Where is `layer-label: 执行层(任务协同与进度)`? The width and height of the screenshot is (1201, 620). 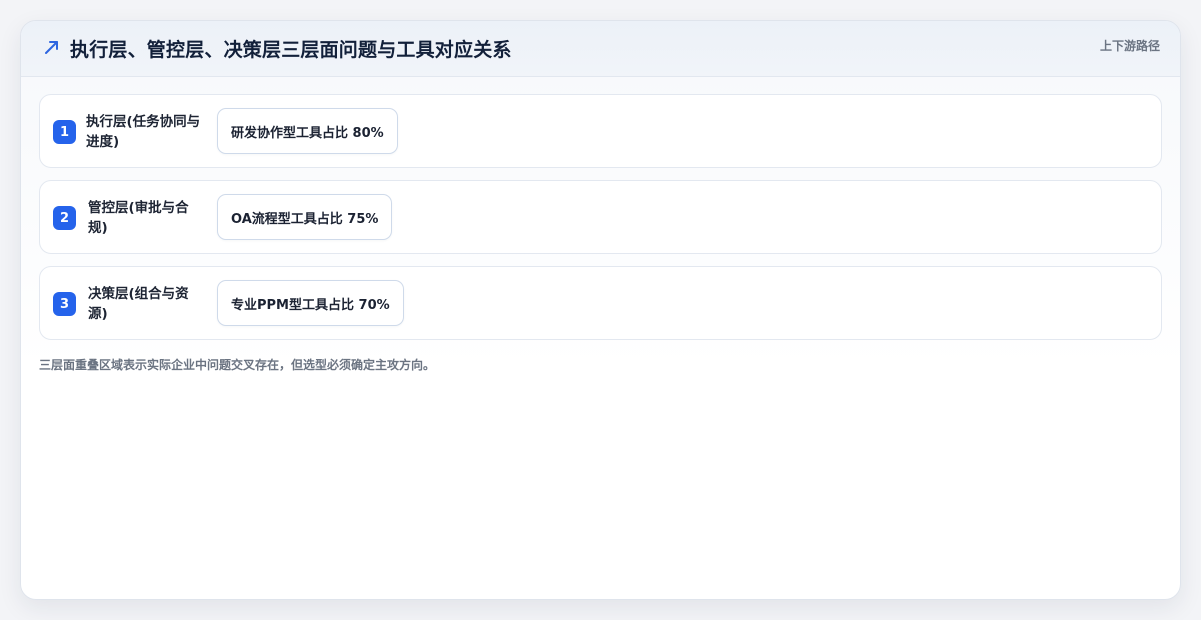 layer-label: 执行层(任务协同与进度) is located at coordinates (143, 132).